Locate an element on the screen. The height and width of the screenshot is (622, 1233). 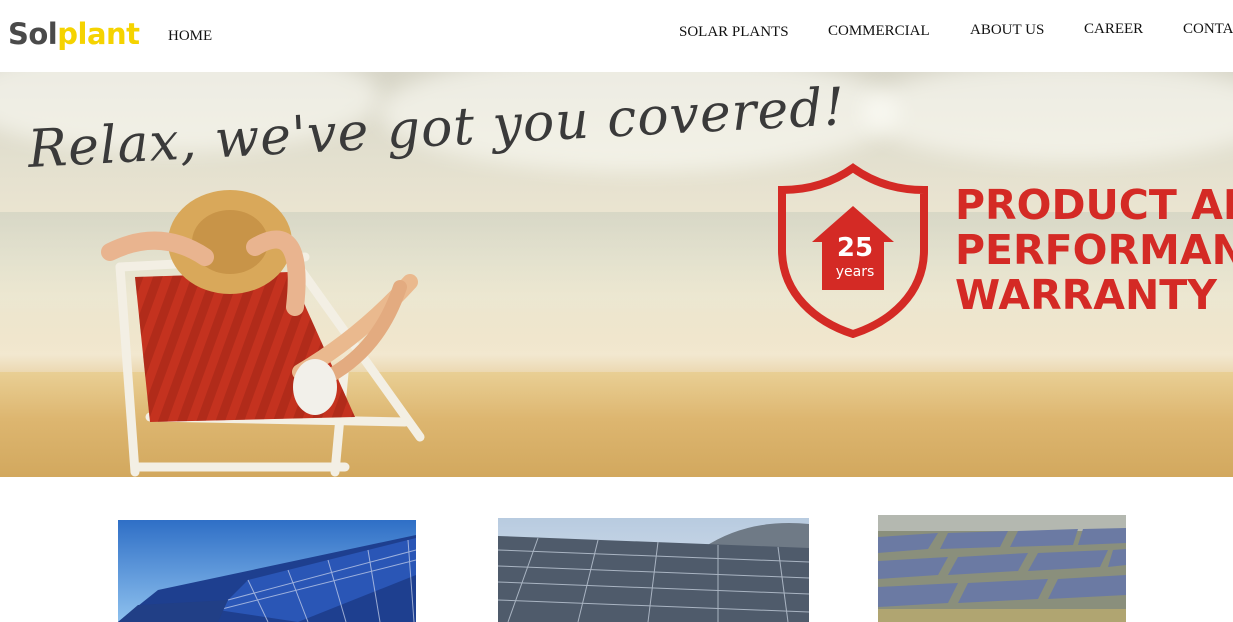
warranty-line-3: WARRANTY is located at coordinates (1086, 295).